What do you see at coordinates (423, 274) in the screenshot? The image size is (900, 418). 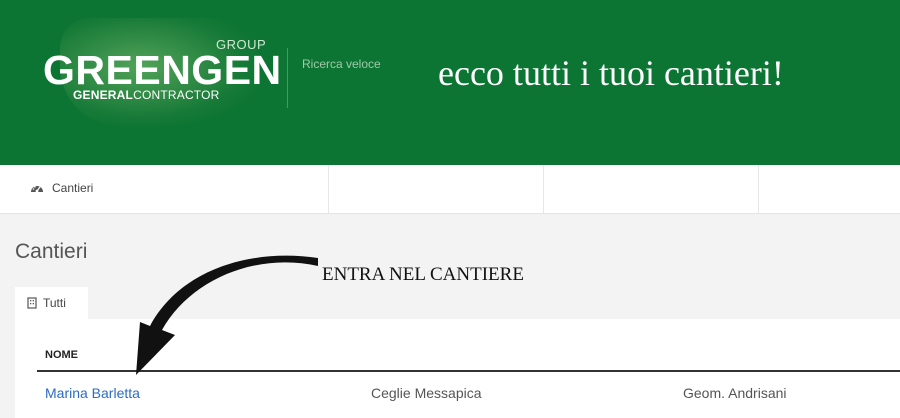 I see `annotation-text: ENTRA NEL CANTIERE` at bounding box center [423, 274].